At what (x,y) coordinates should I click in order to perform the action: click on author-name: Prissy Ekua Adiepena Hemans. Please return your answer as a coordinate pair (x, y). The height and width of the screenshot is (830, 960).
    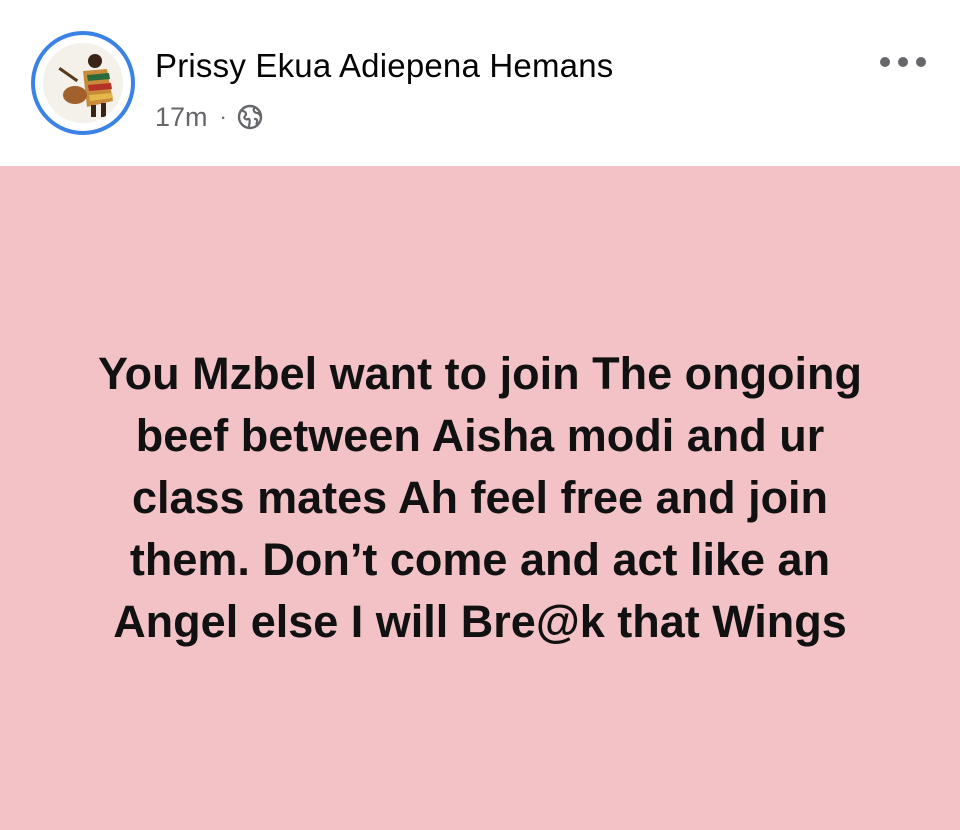
    Looking at the image, I should click on (384, 66).